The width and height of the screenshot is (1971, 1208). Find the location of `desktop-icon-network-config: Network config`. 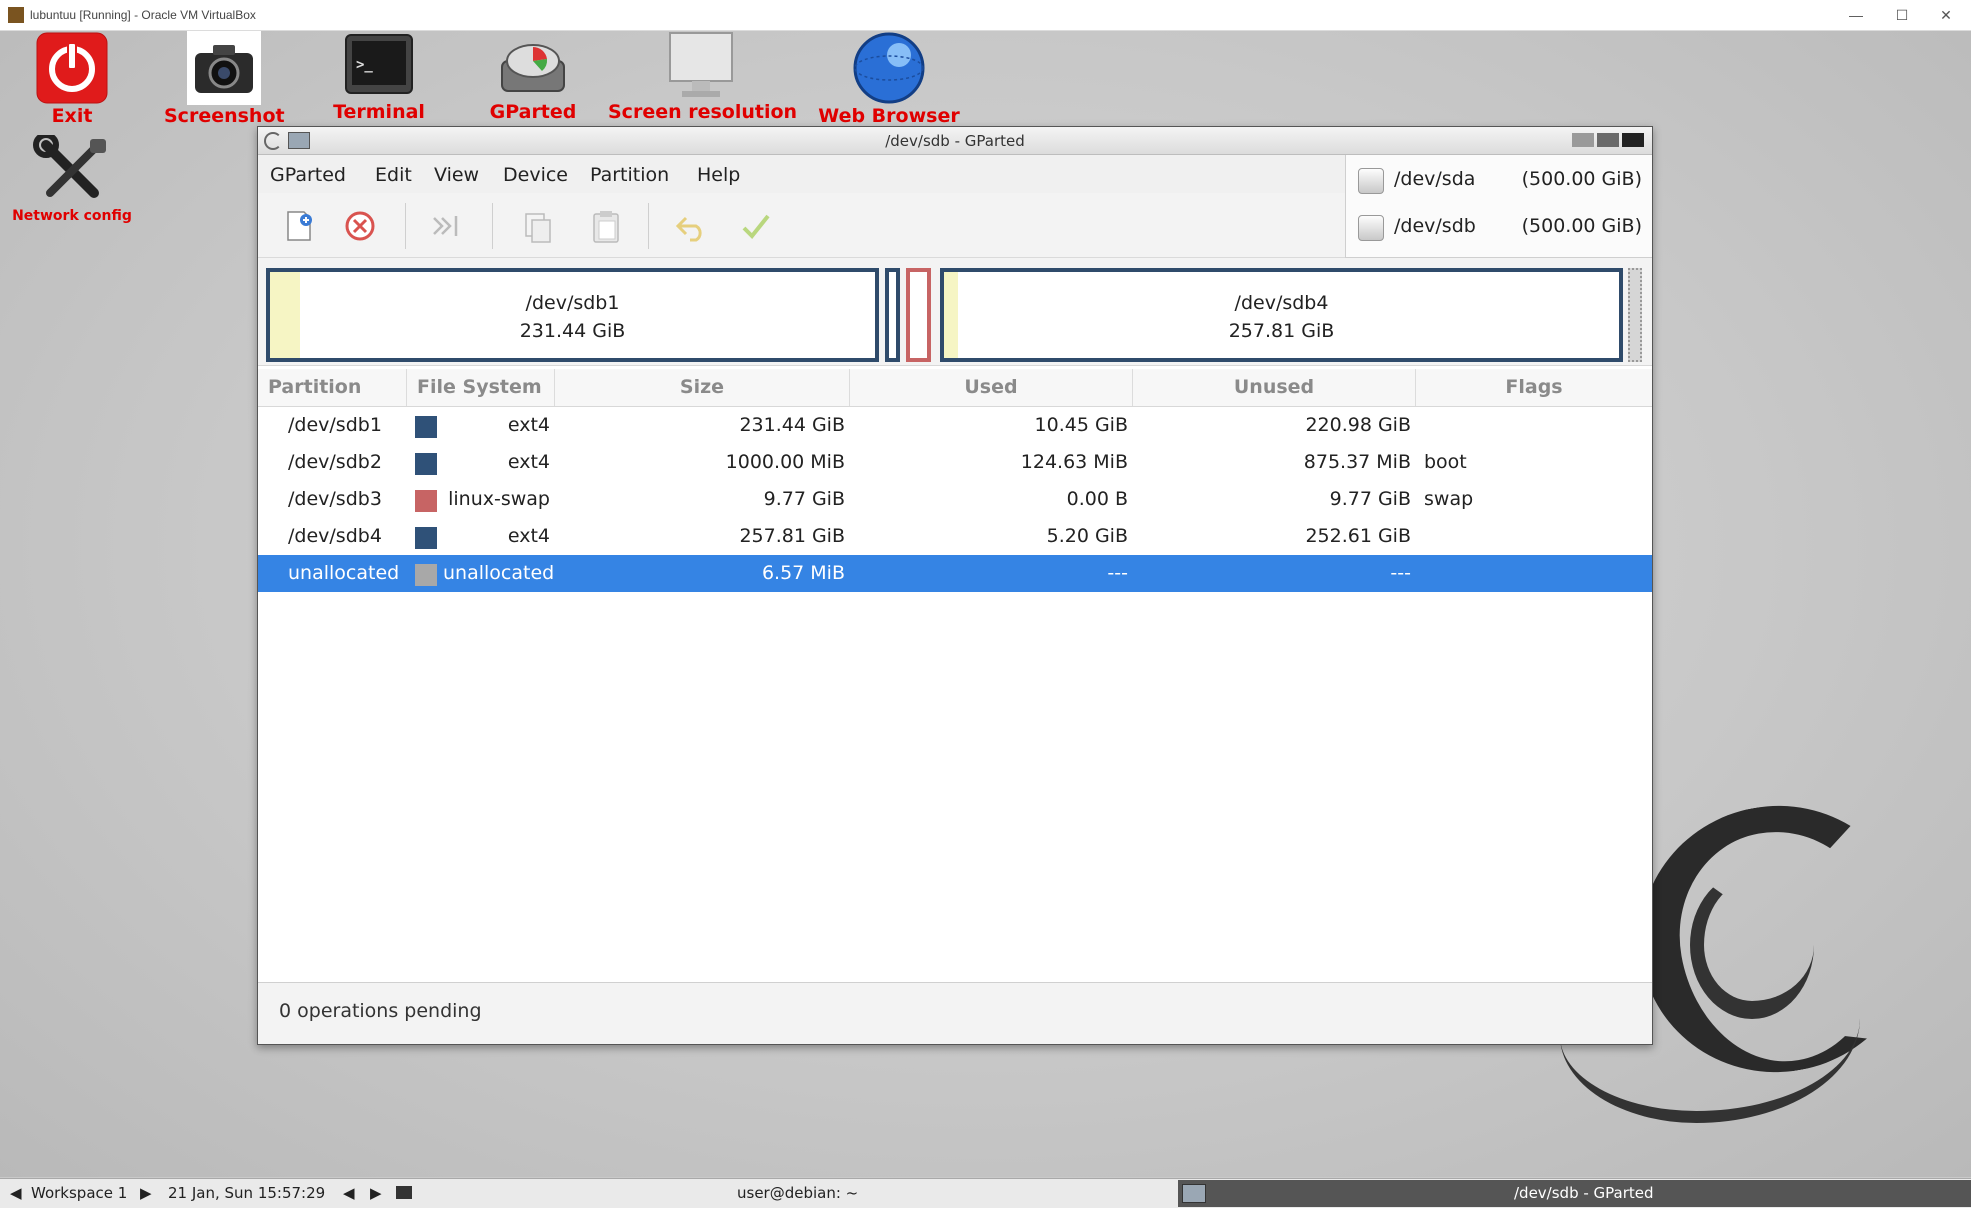

desktop-icon-network-config: Network config is located at coordinates (72, 181).